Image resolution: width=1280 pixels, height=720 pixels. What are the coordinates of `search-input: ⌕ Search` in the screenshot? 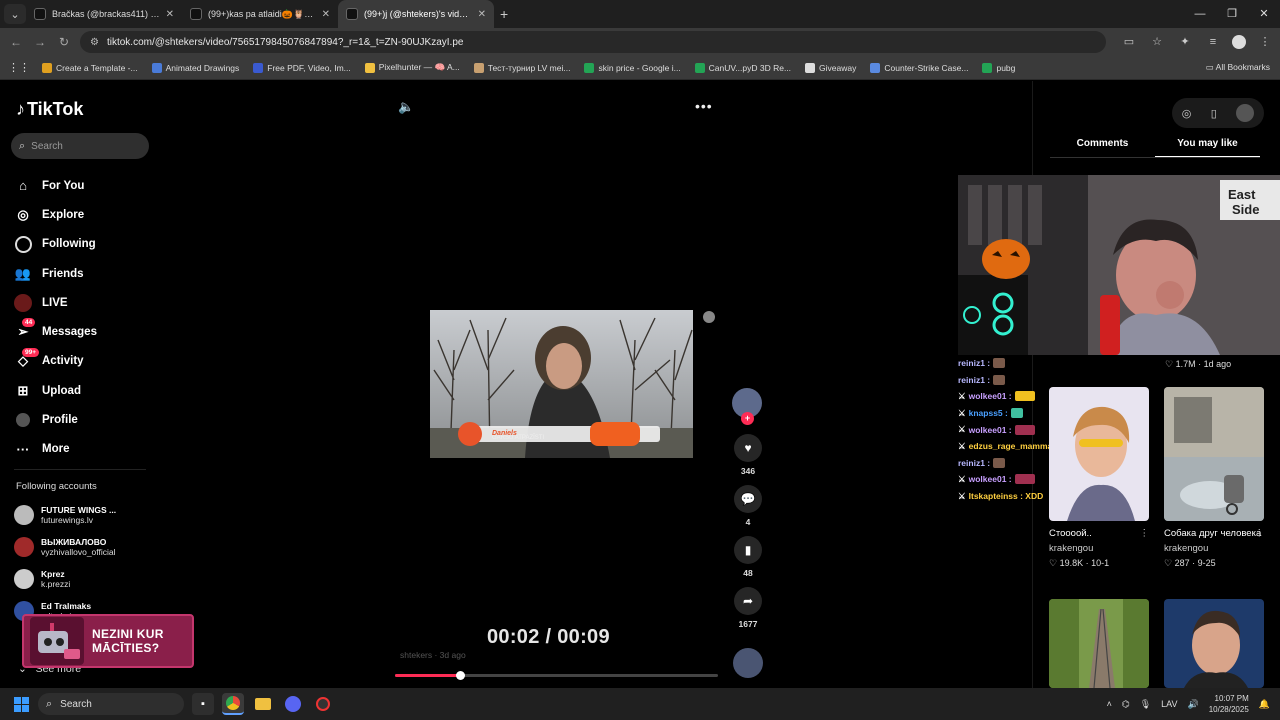 It's located at (80, 146).